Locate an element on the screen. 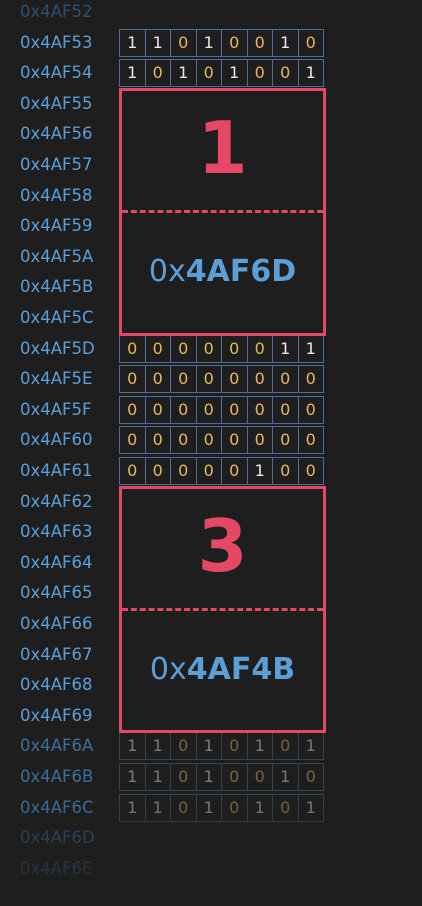 The height and width of the screenshot is (906, 422). memory-address: 0x4AF60 is located at coordinates (56, 440).